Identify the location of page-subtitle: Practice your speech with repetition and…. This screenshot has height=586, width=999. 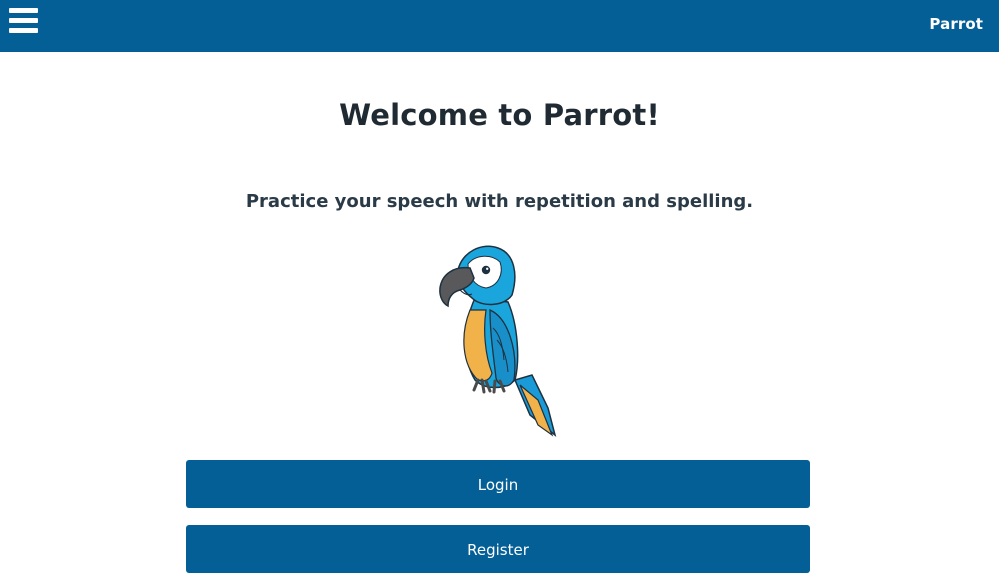
(499, 201).